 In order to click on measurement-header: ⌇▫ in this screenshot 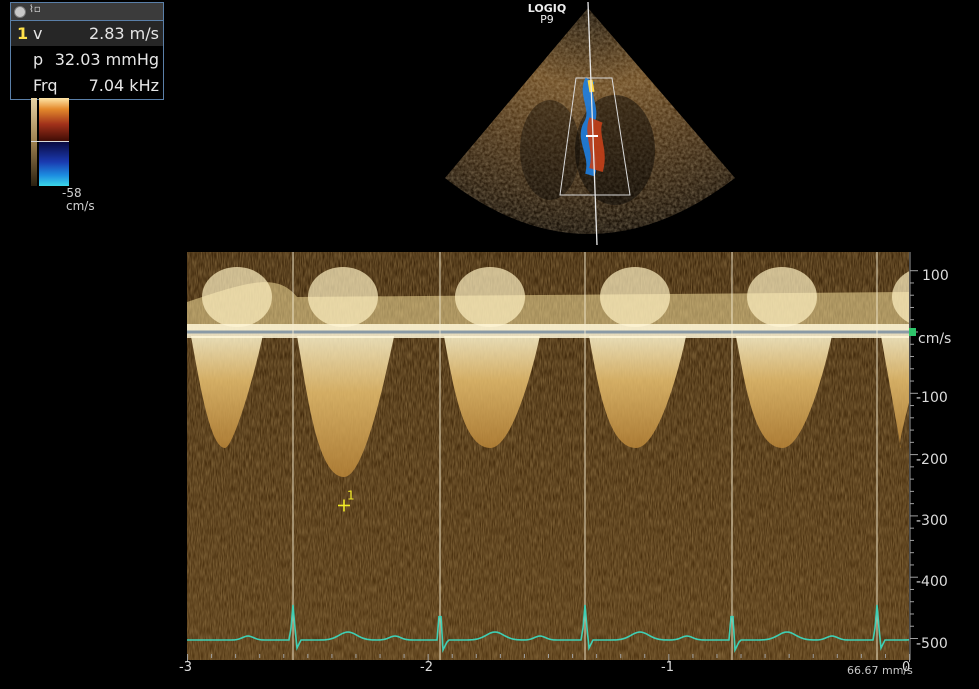, I will do `click(87, 12)`.